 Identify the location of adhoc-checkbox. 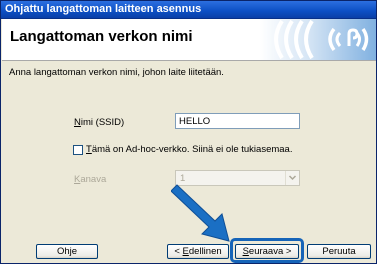
(78, 150).